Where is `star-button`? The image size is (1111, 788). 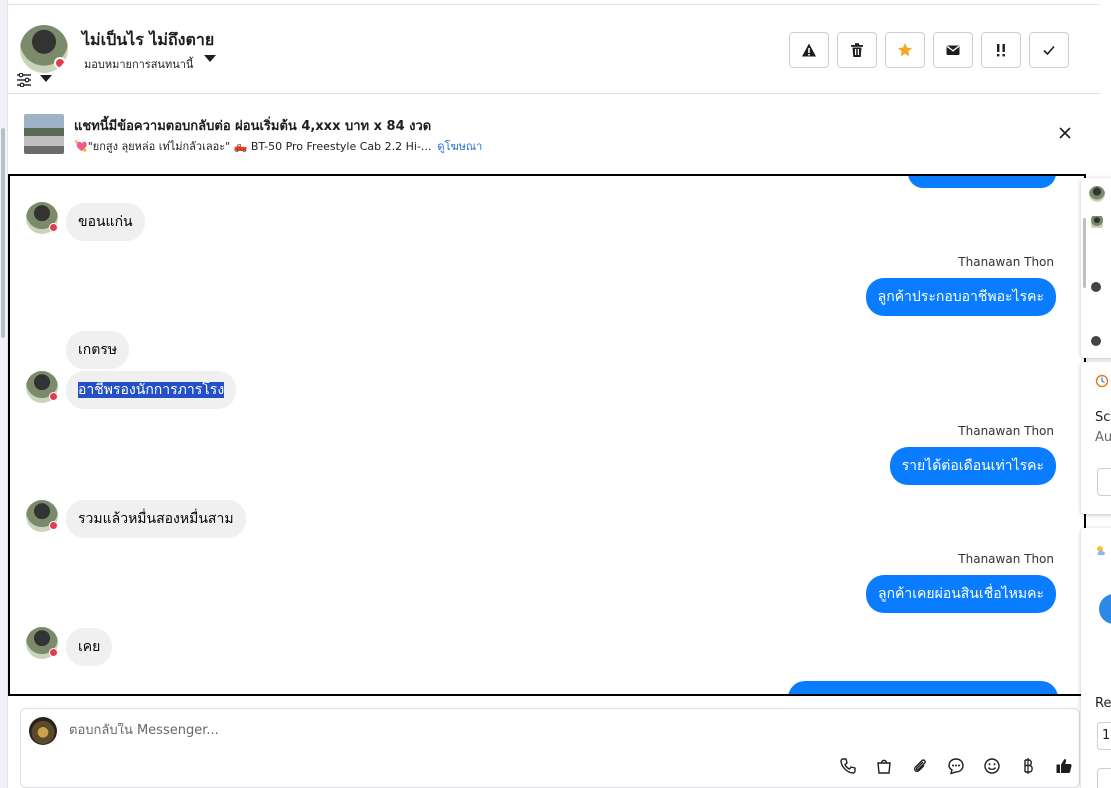 star-button is located at coordinates (905, 50).